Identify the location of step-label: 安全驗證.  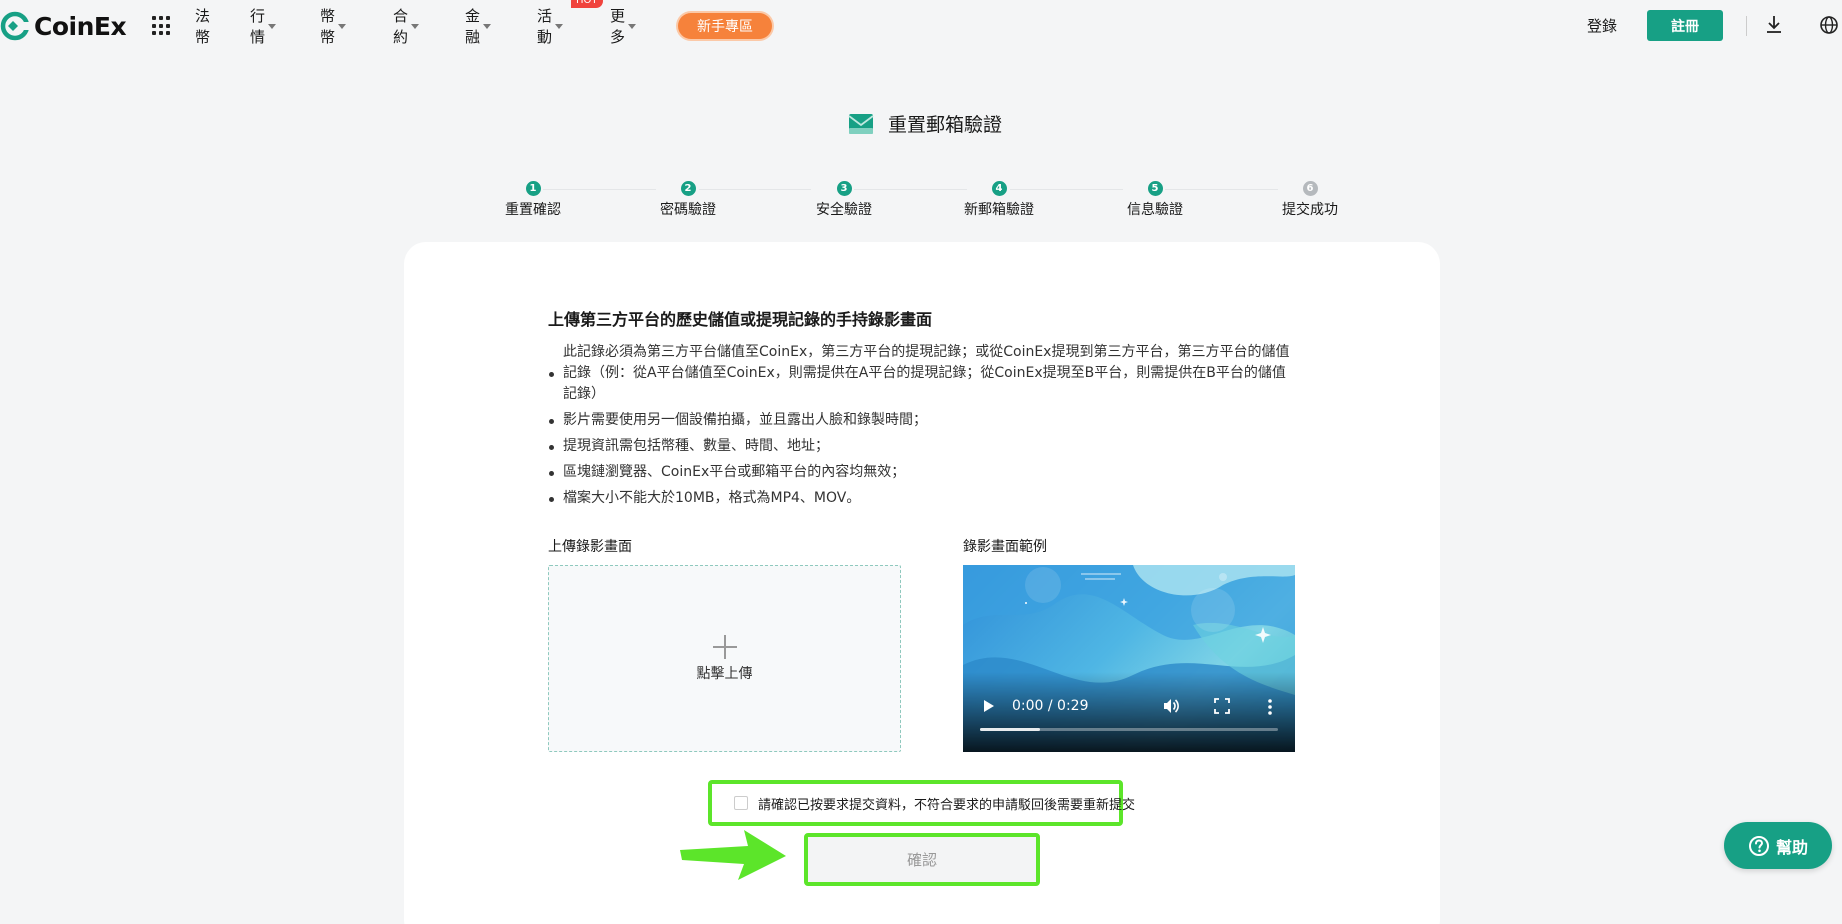
(844, 210).